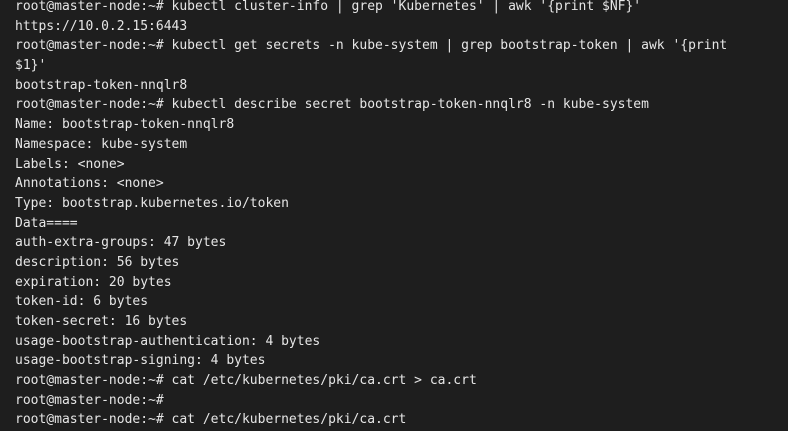 The image size is (788, 431). I want to click on terminal-line: Labels: <none>, so click(70, 164).